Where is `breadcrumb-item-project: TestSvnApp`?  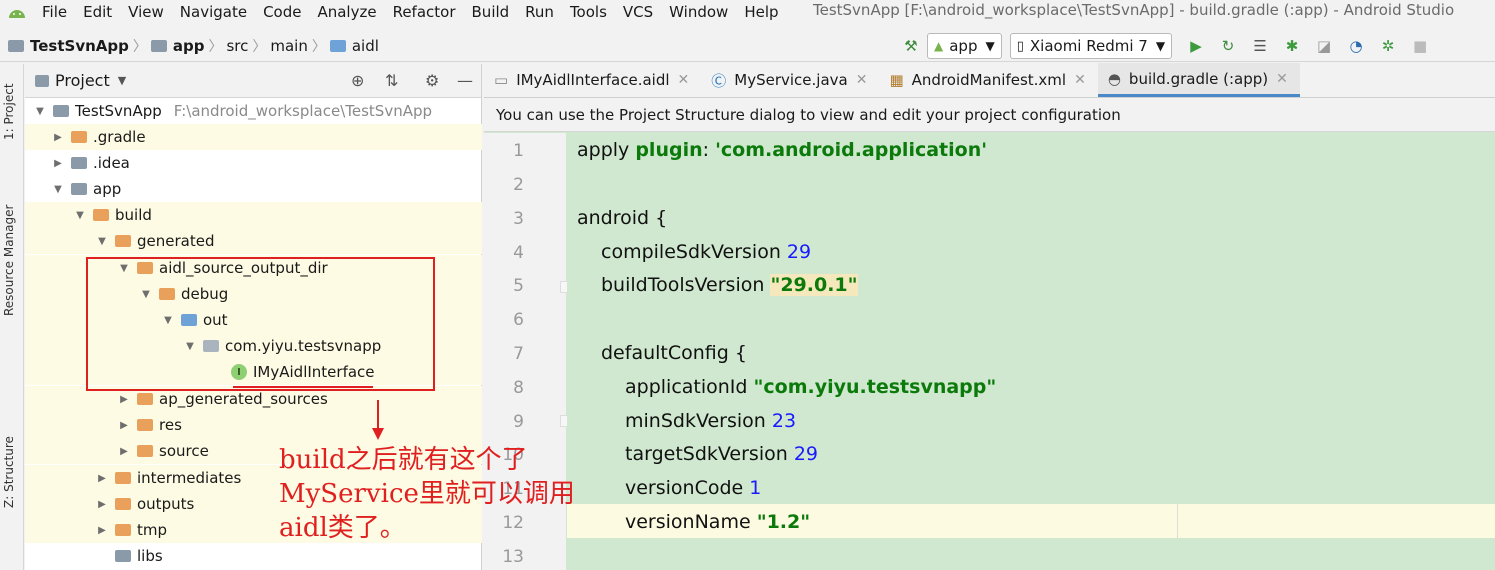 breadcrumb-item-project: TestSvnApp is located at coordinates (79, 46).